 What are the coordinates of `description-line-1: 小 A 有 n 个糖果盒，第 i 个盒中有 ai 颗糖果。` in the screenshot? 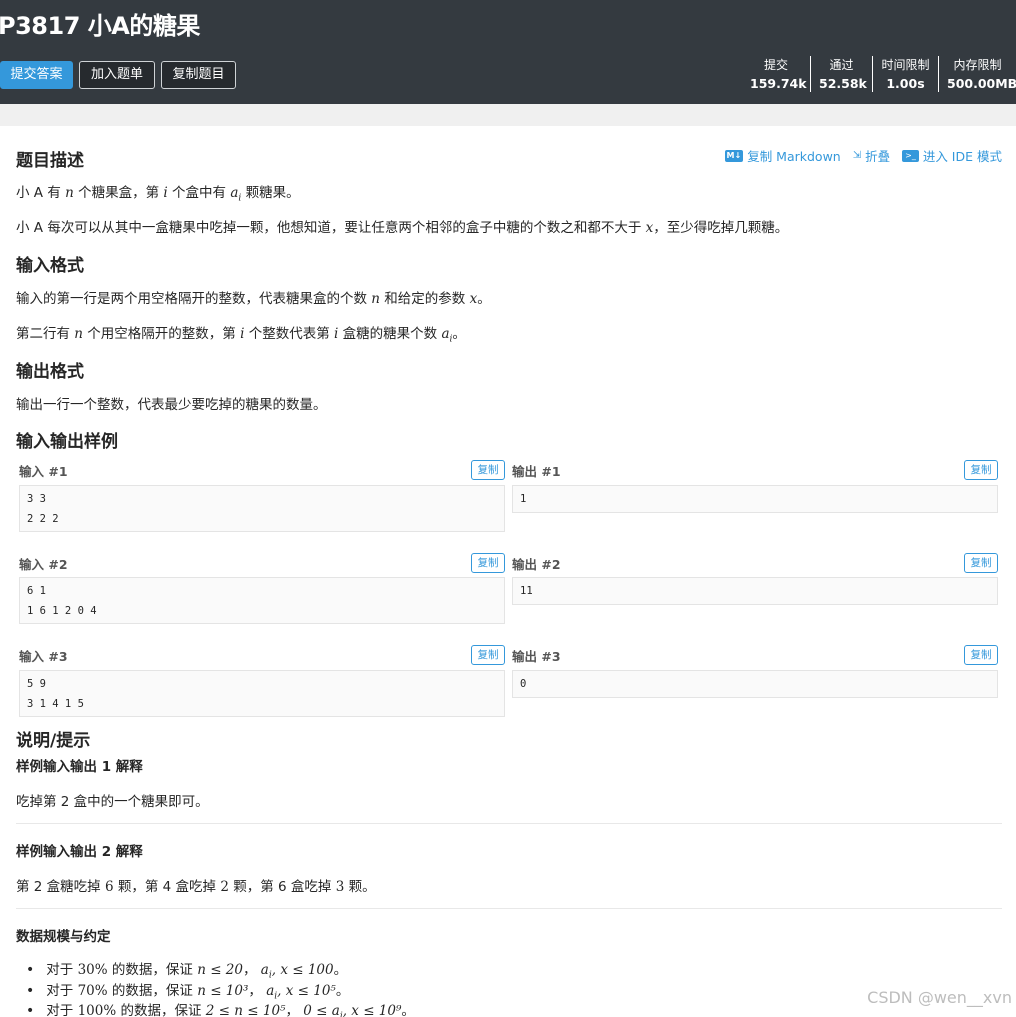 It's located at (158, 194).